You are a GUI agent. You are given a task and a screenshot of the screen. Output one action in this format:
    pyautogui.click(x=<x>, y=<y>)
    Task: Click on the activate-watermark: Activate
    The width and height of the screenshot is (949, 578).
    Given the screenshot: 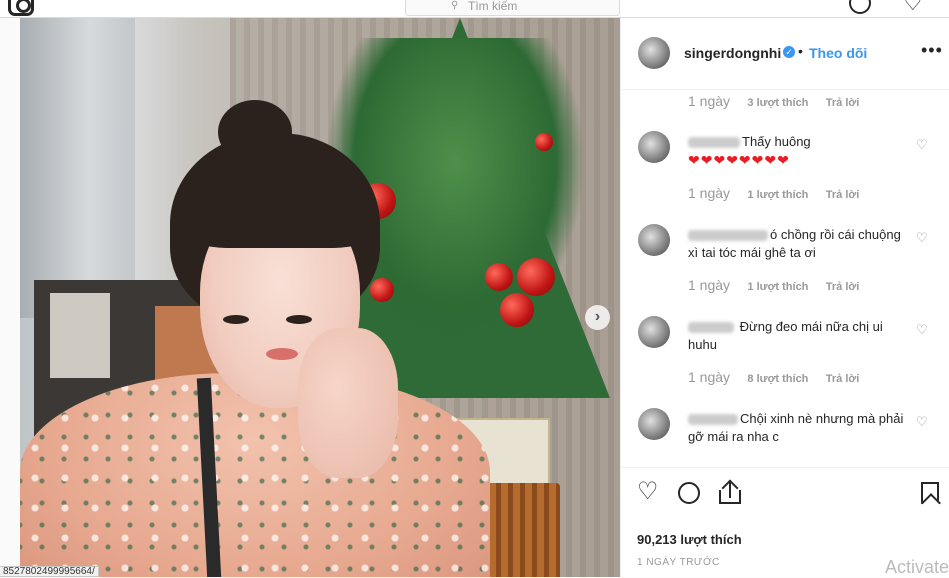 What is the action you would take?
    pyautogui.click(x=917, y=567)
    